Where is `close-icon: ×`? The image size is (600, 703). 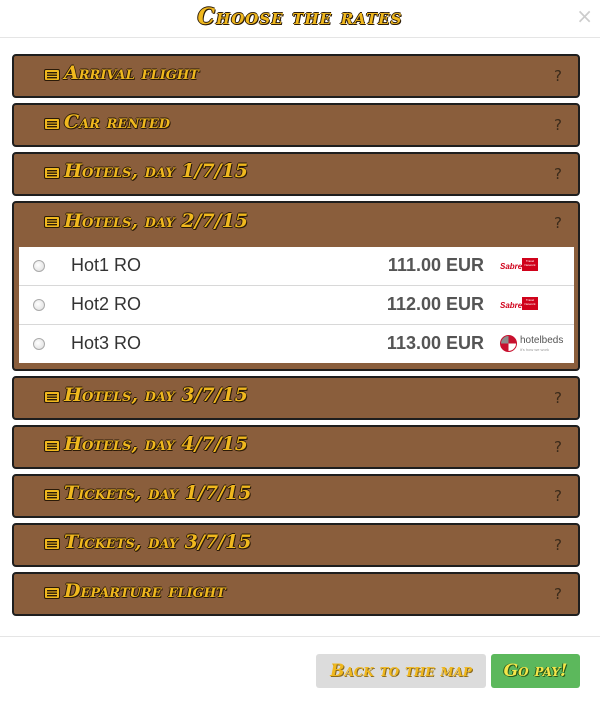 close-icon: × is located at coordinates (584, 16).